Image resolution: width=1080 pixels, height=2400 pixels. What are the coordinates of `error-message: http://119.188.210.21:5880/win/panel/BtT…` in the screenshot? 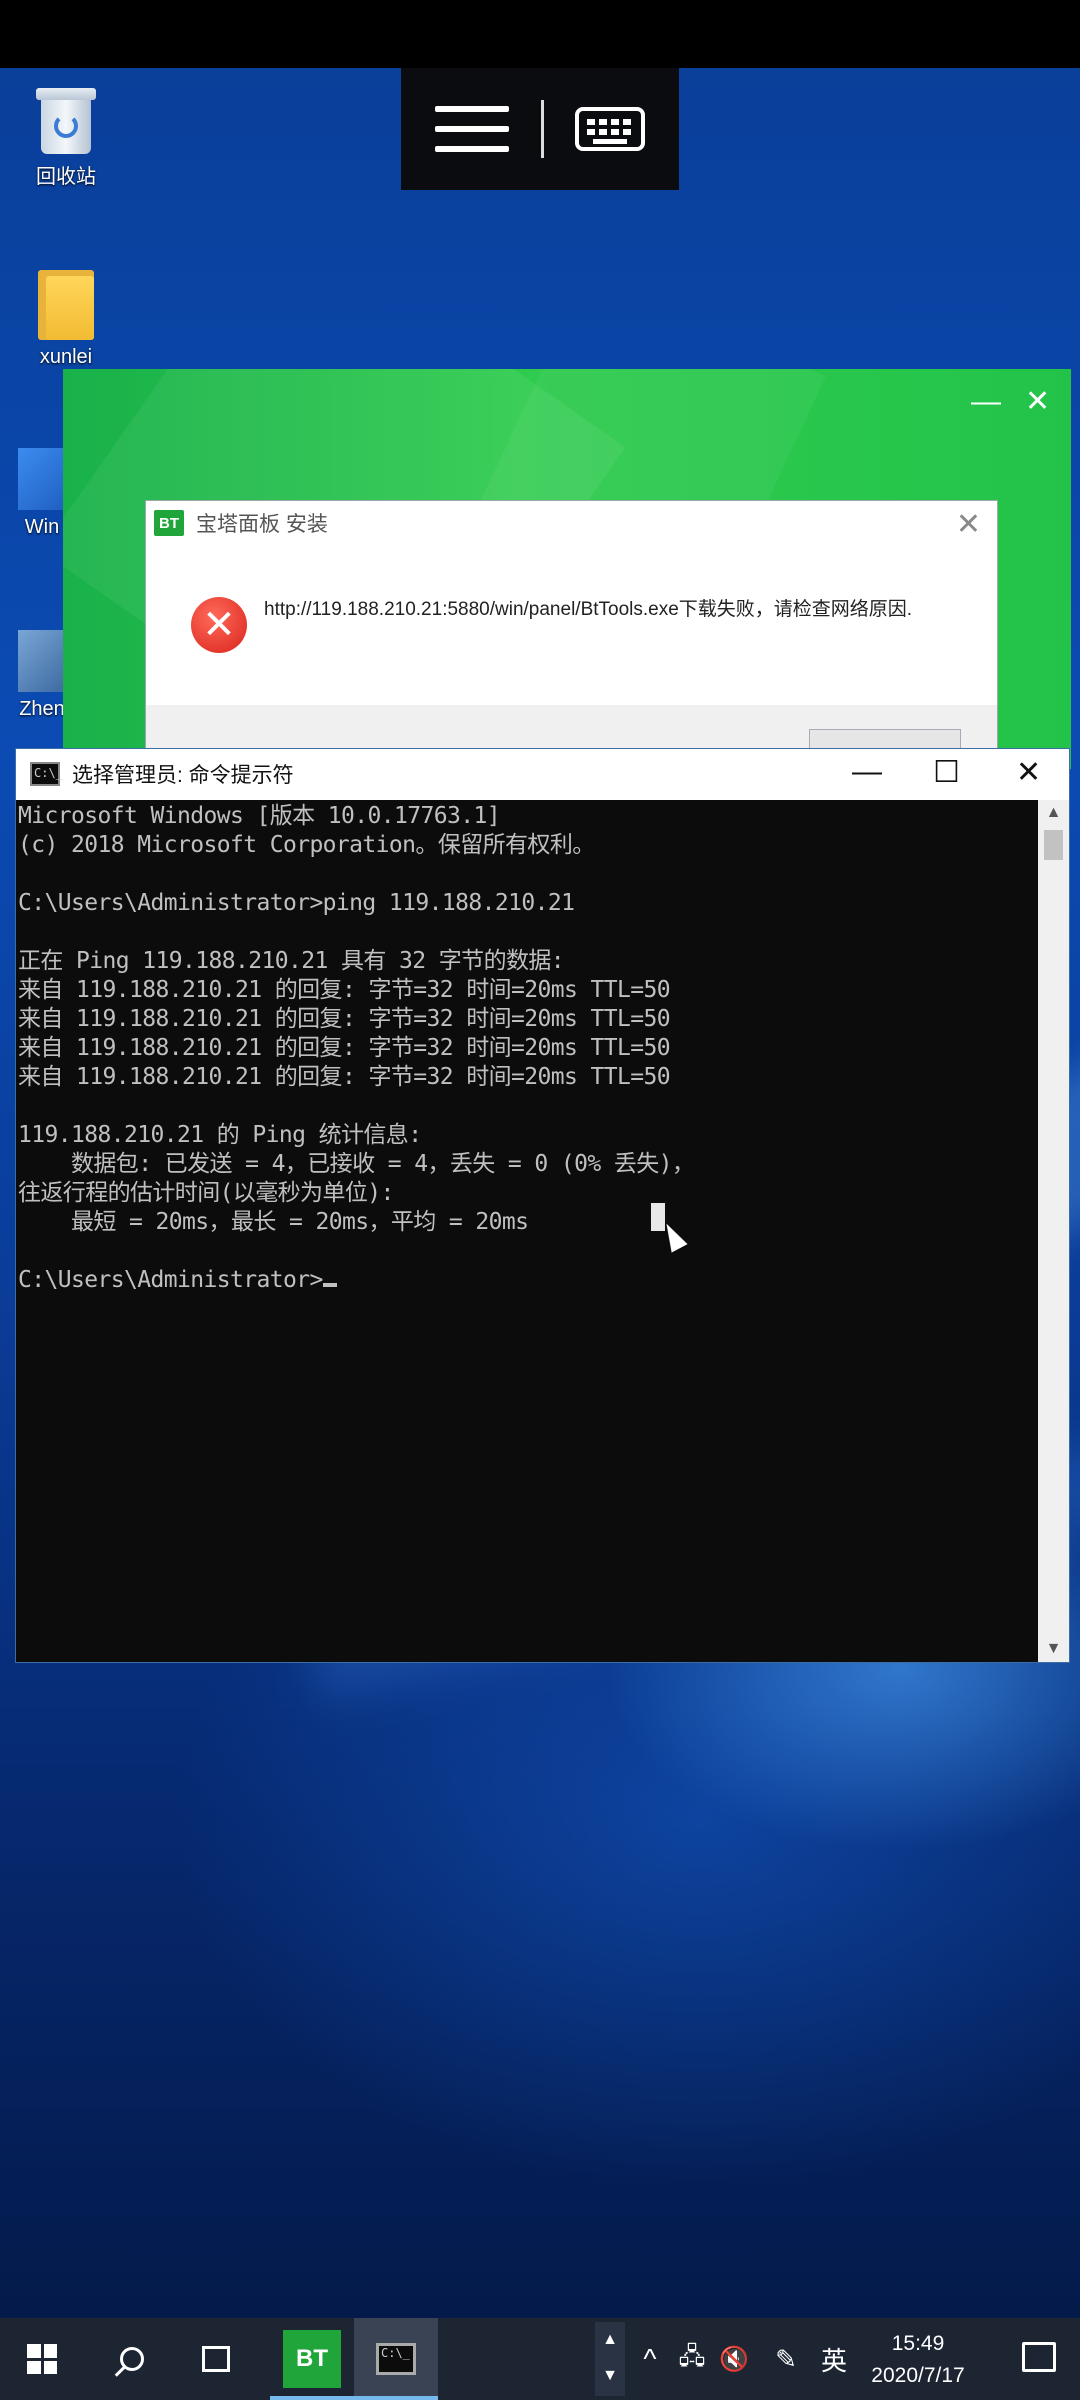 It's located at (588, 609).